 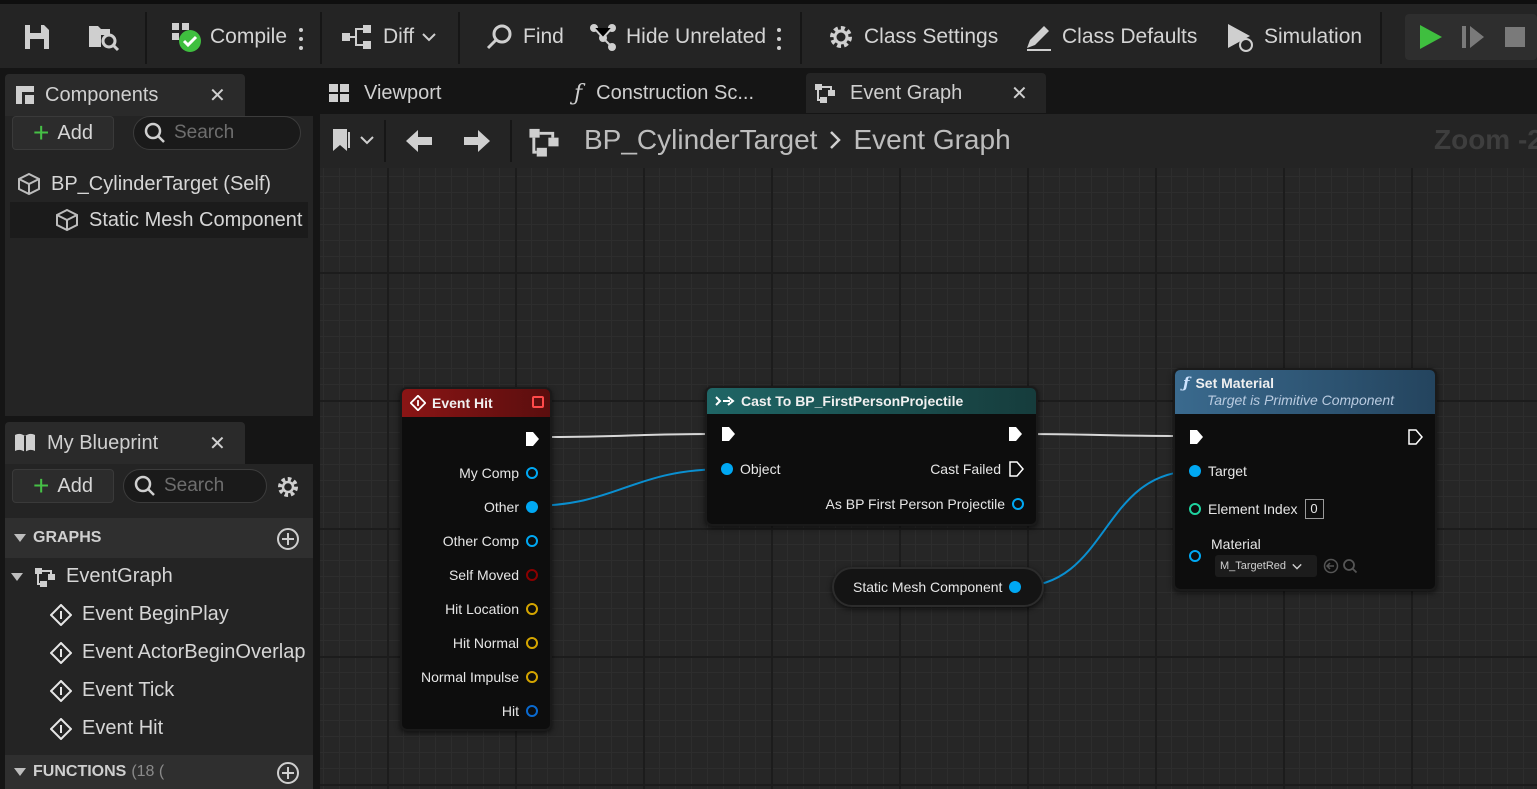 What do you see at coordinates (144, 184) in the screenshot?
I see `component-item-self: BP_CylinderTarget (Self)` at bounding box center [144, 184].